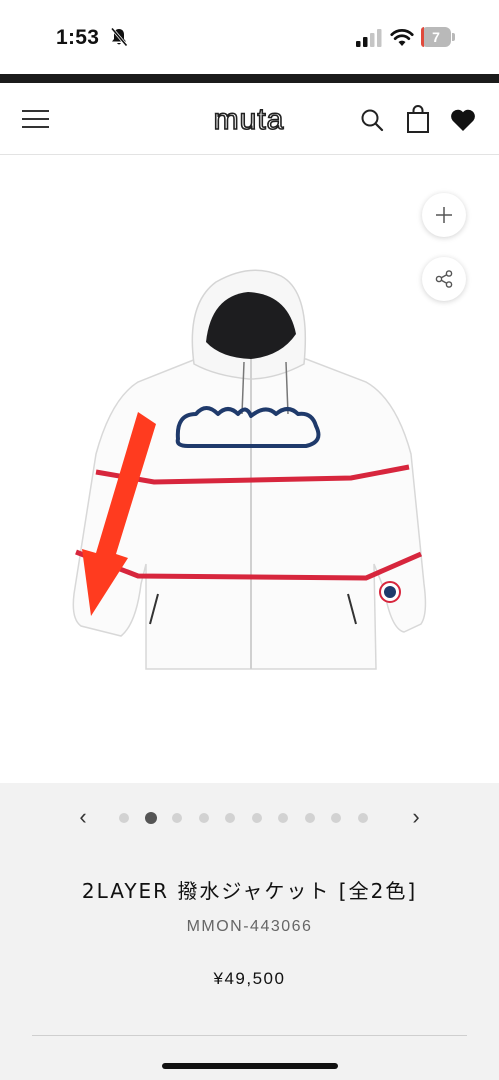  I want to click on top-band, so click(249, 78).